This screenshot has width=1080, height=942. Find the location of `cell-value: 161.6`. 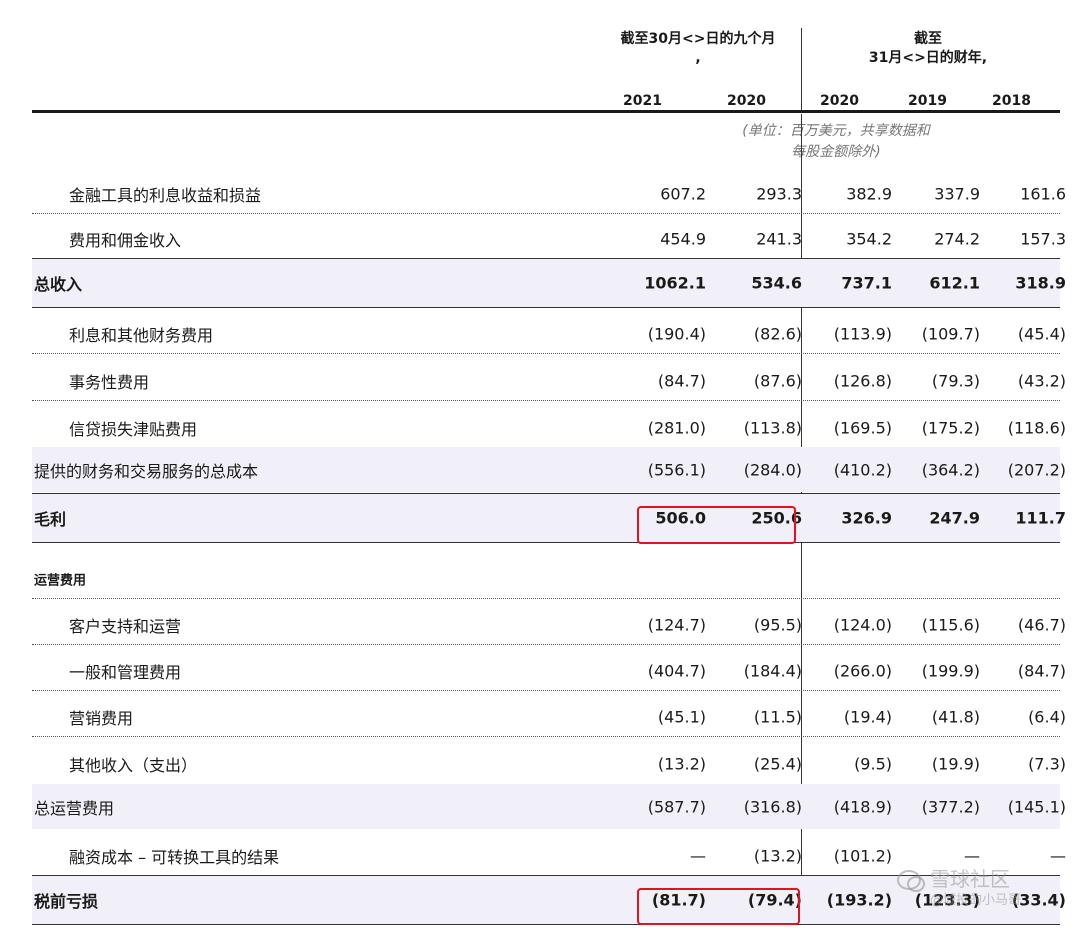

cell-value: 161.6 is located at coordinates (1043, 193).